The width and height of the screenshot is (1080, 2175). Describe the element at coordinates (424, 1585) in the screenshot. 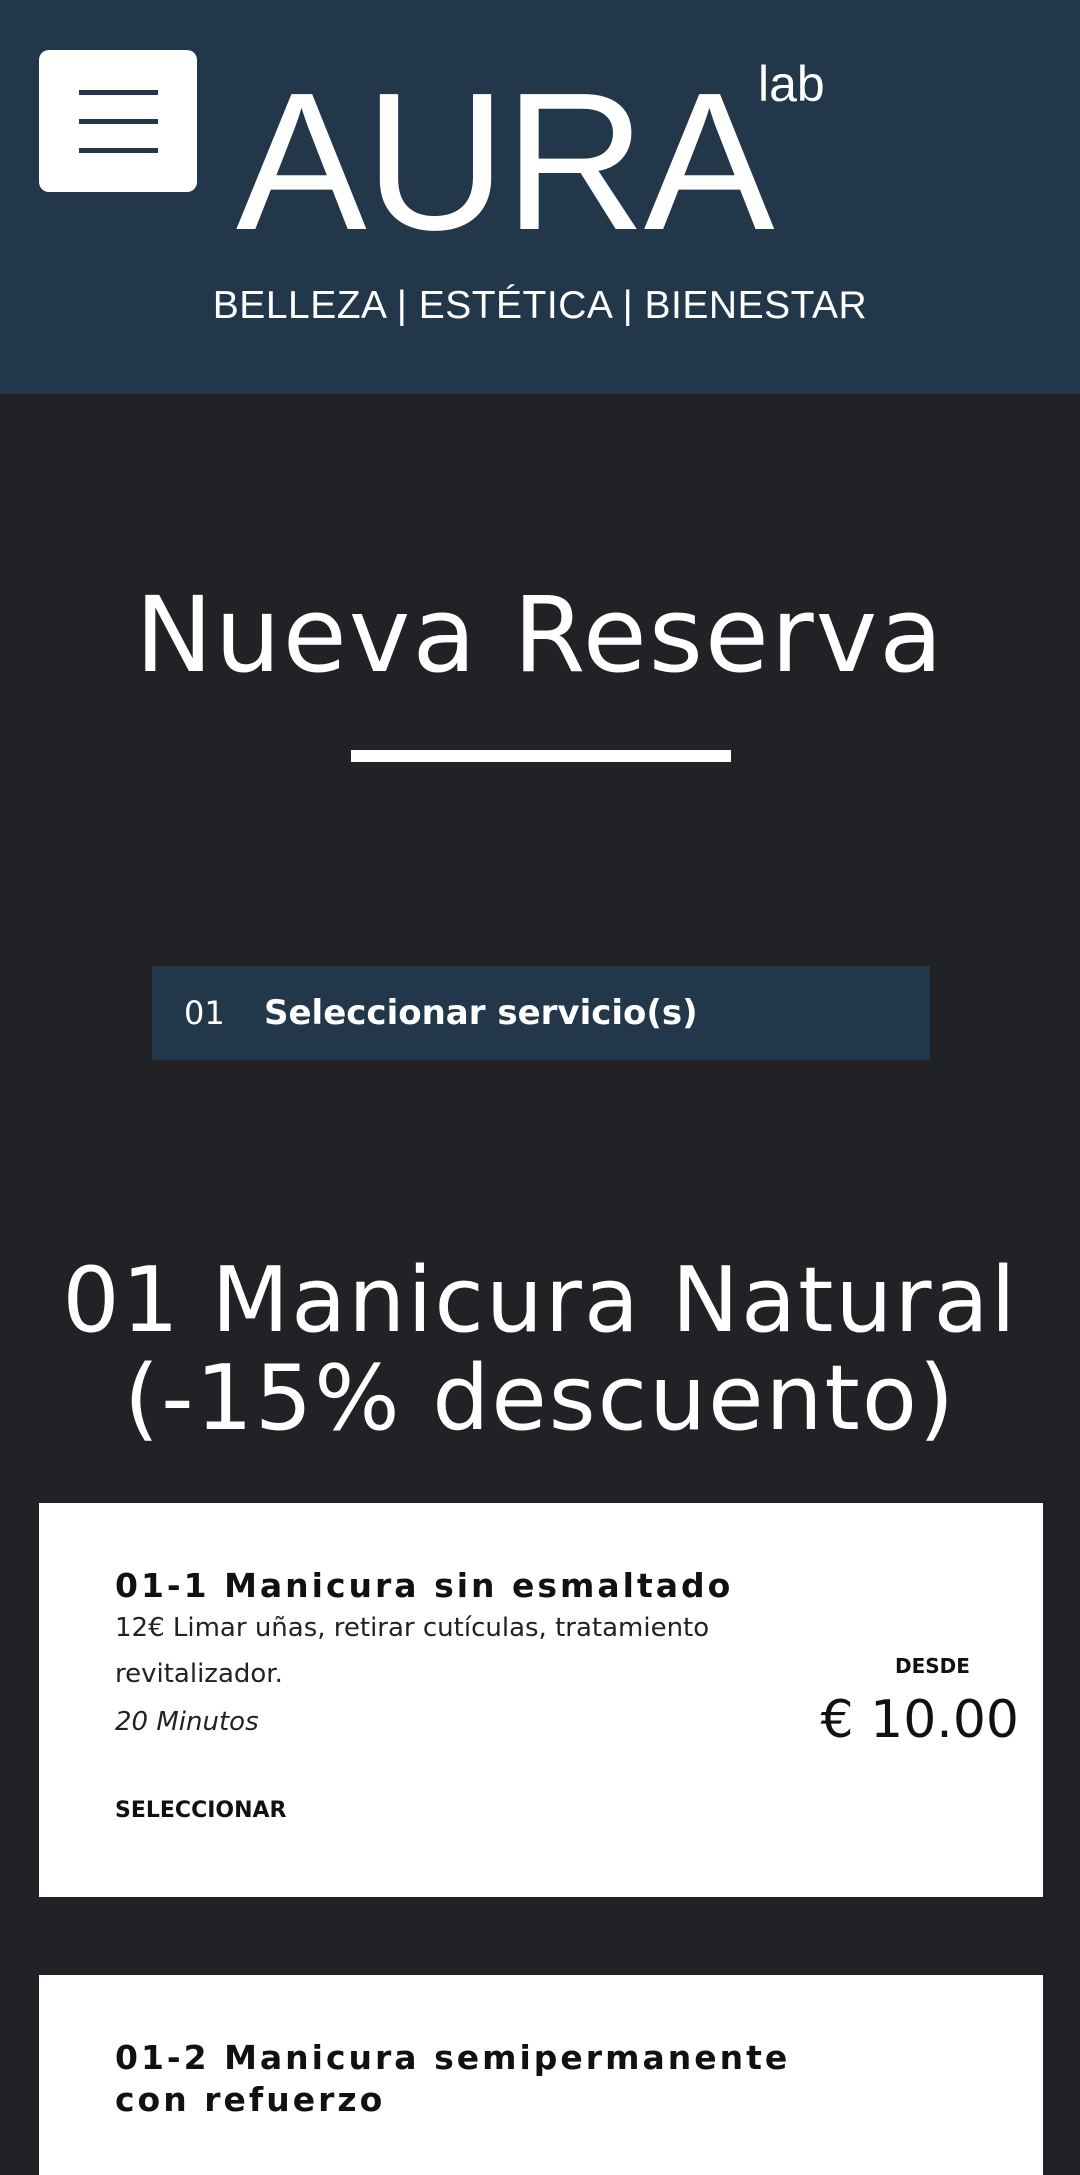

I see `service-name: 01-1 Manicura sin esmaltado` at that location.